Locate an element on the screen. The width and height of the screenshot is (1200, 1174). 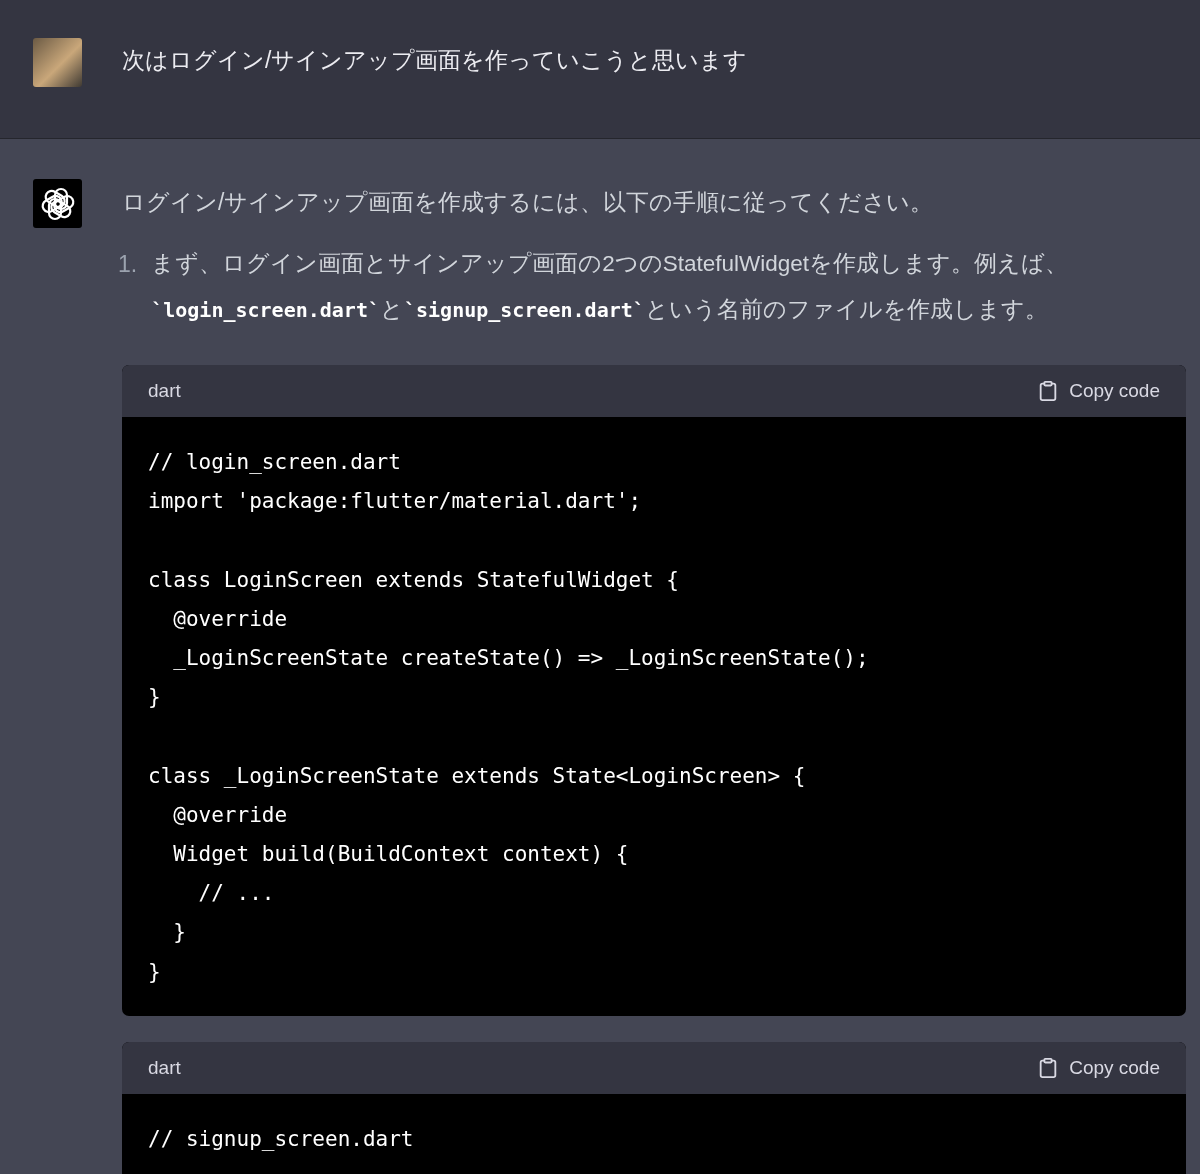
list-item-text: まず、ログイン画面とサインアップ画面の2つのStatefulWidgetを作成します。例えば、 `login_screen.dart`と`signup_screen.dart`という名前のファイルを作成します。 is located at coordinates (610, 287).